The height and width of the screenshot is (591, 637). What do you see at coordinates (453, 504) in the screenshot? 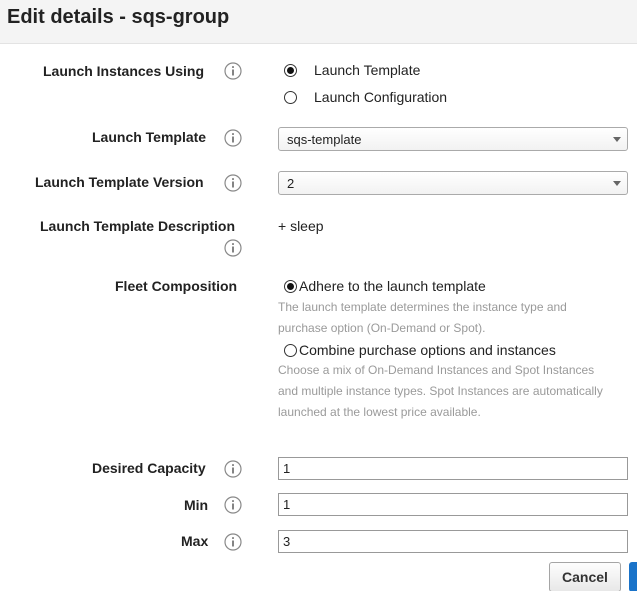
I see `min-input` at bounding box center [453, 504].